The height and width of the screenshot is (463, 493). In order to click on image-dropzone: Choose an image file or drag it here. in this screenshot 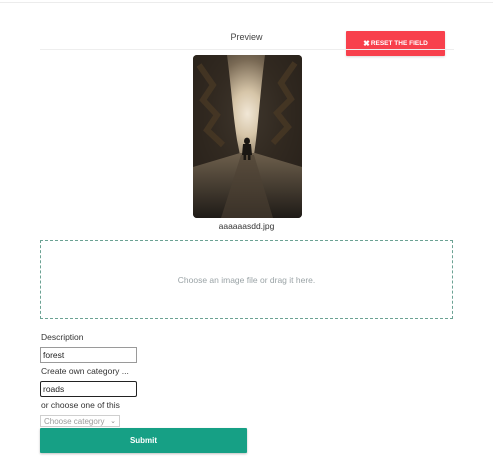, I will do `click(246, 279)`.